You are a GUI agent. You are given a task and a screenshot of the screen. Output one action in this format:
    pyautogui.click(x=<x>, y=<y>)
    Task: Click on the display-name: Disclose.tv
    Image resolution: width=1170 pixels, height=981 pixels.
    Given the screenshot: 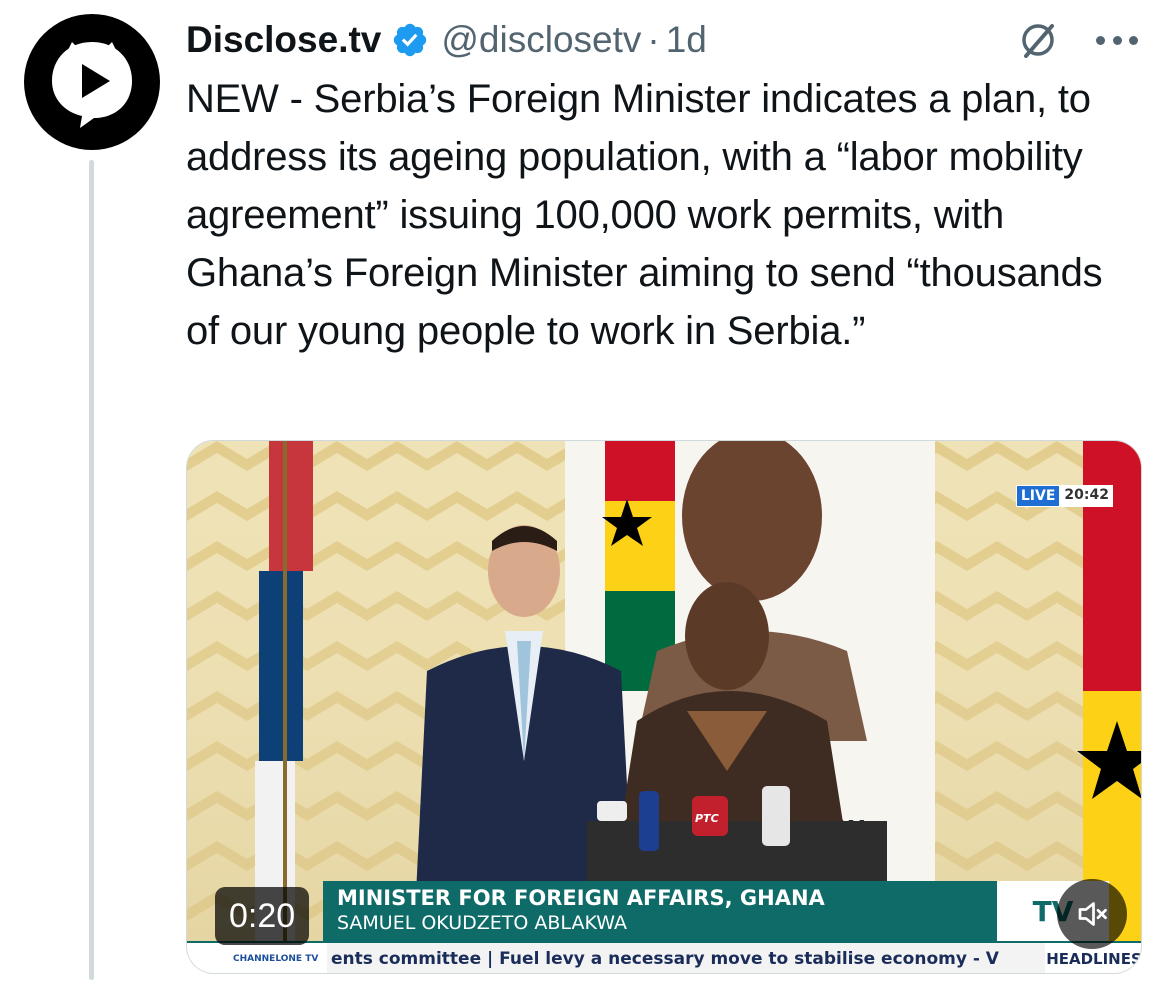 What is the action you would take?
    pyautogui.click(x=283, y=40)
    